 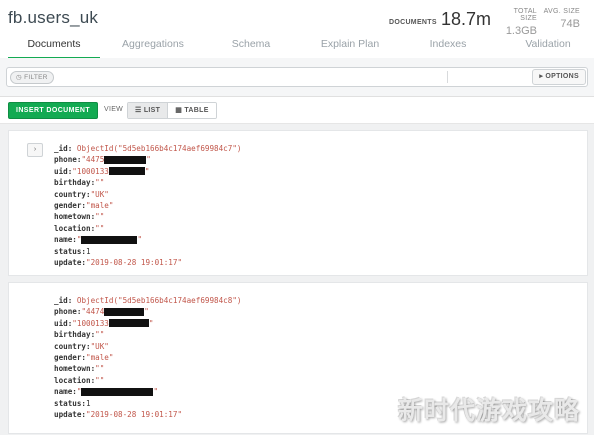 What do you see at coordinates (53, 110) in the screenshot?
I see `insert-document-button: INSERT DOCUMENT` at bounding box center [53, 110].